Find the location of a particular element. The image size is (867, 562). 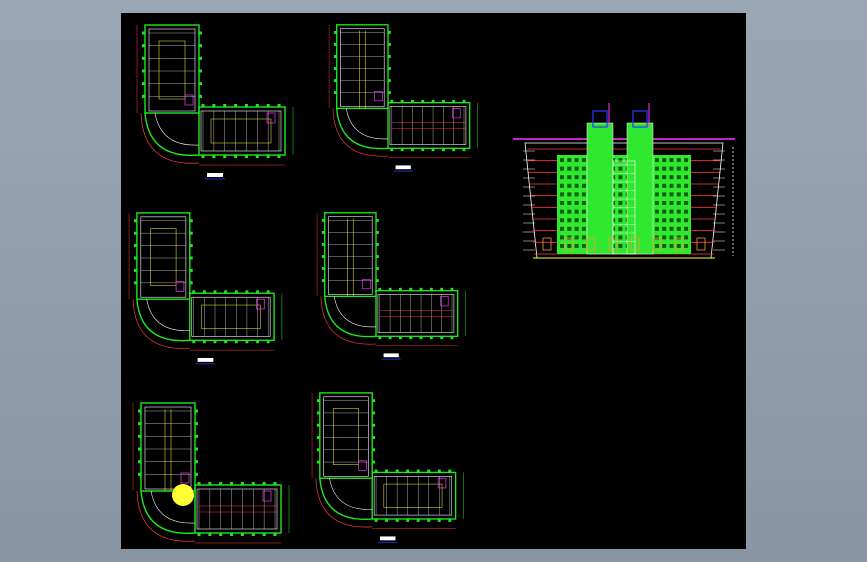

hall-outline is located at coordinates (231, 316).